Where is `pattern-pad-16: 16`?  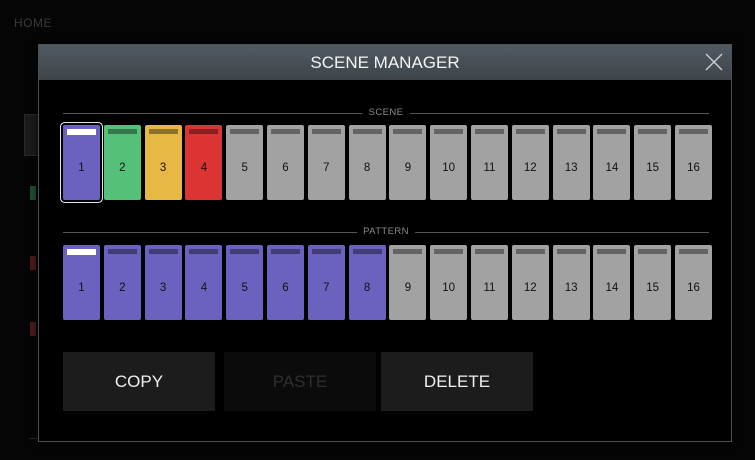
pattern-pad-16: 16 is located at coordinates (693, 282).